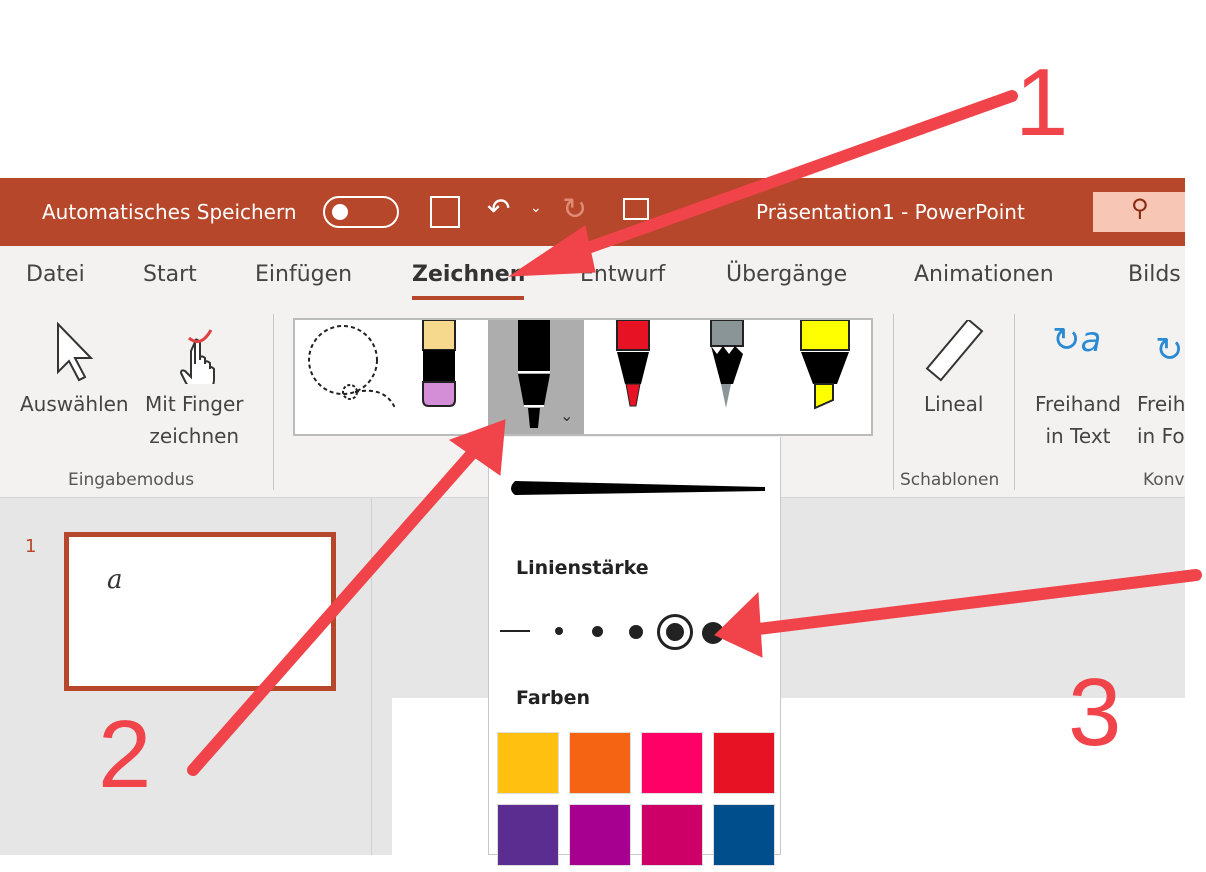 The image size is (1206, 872). I want to click on arrow-1-head, so click(552, 251).